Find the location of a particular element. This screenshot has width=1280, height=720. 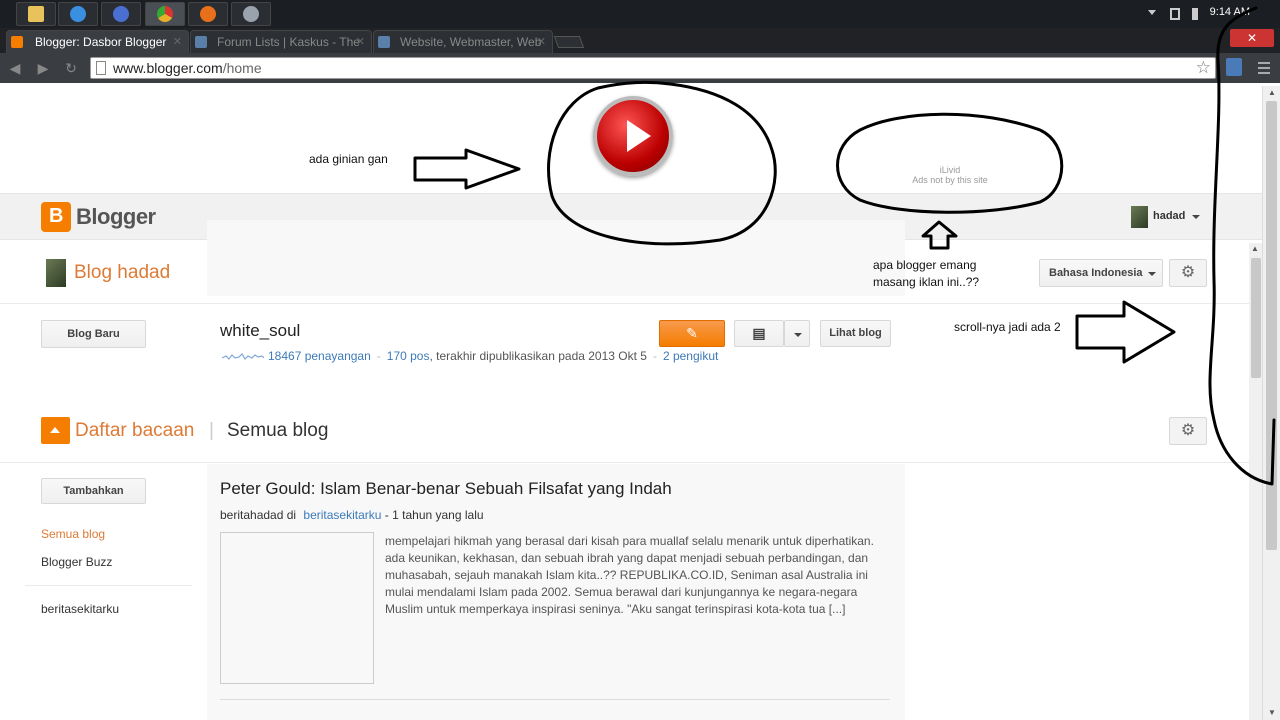

back-icon: ◀ is located at coordinates (15, 68).